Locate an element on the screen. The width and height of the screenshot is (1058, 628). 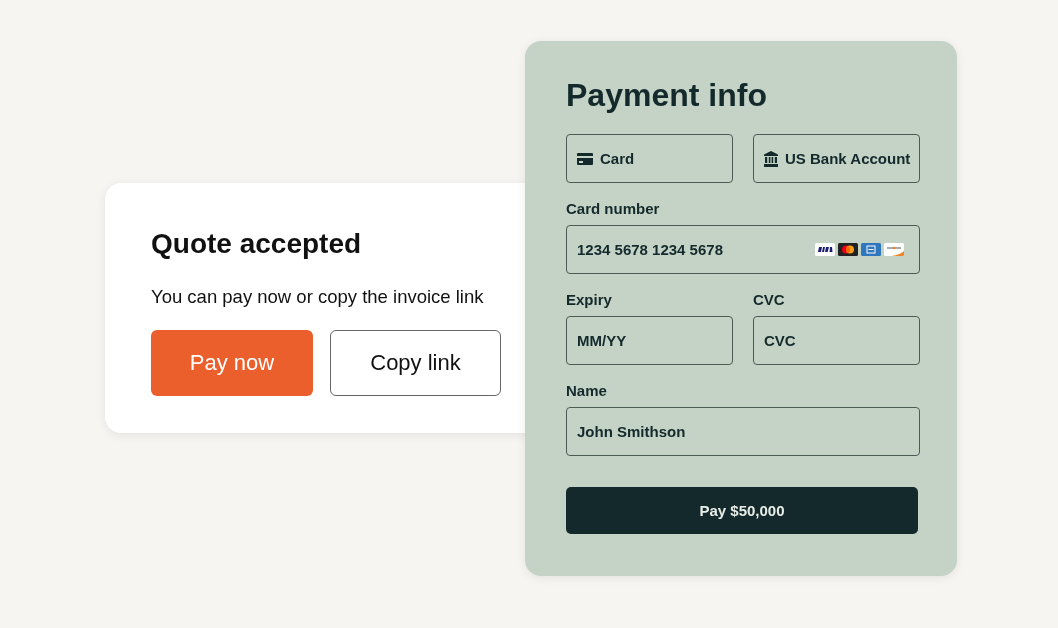
bank-icon is located at coordinates (771, 158).